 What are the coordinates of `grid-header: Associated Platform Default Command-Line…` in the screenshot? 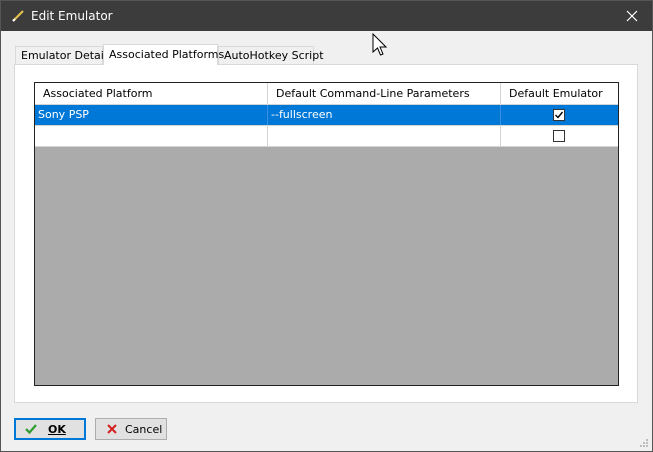 It's located at (326, 94).